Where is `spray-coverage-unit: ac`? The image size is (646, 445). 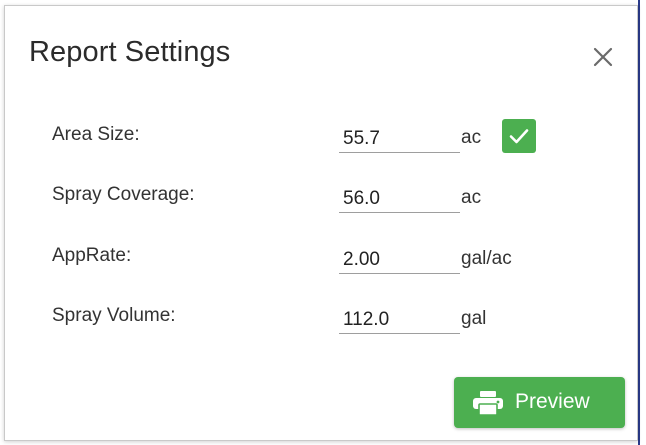
spray-coverage-unit: ac is located at coordinates (471, 197).